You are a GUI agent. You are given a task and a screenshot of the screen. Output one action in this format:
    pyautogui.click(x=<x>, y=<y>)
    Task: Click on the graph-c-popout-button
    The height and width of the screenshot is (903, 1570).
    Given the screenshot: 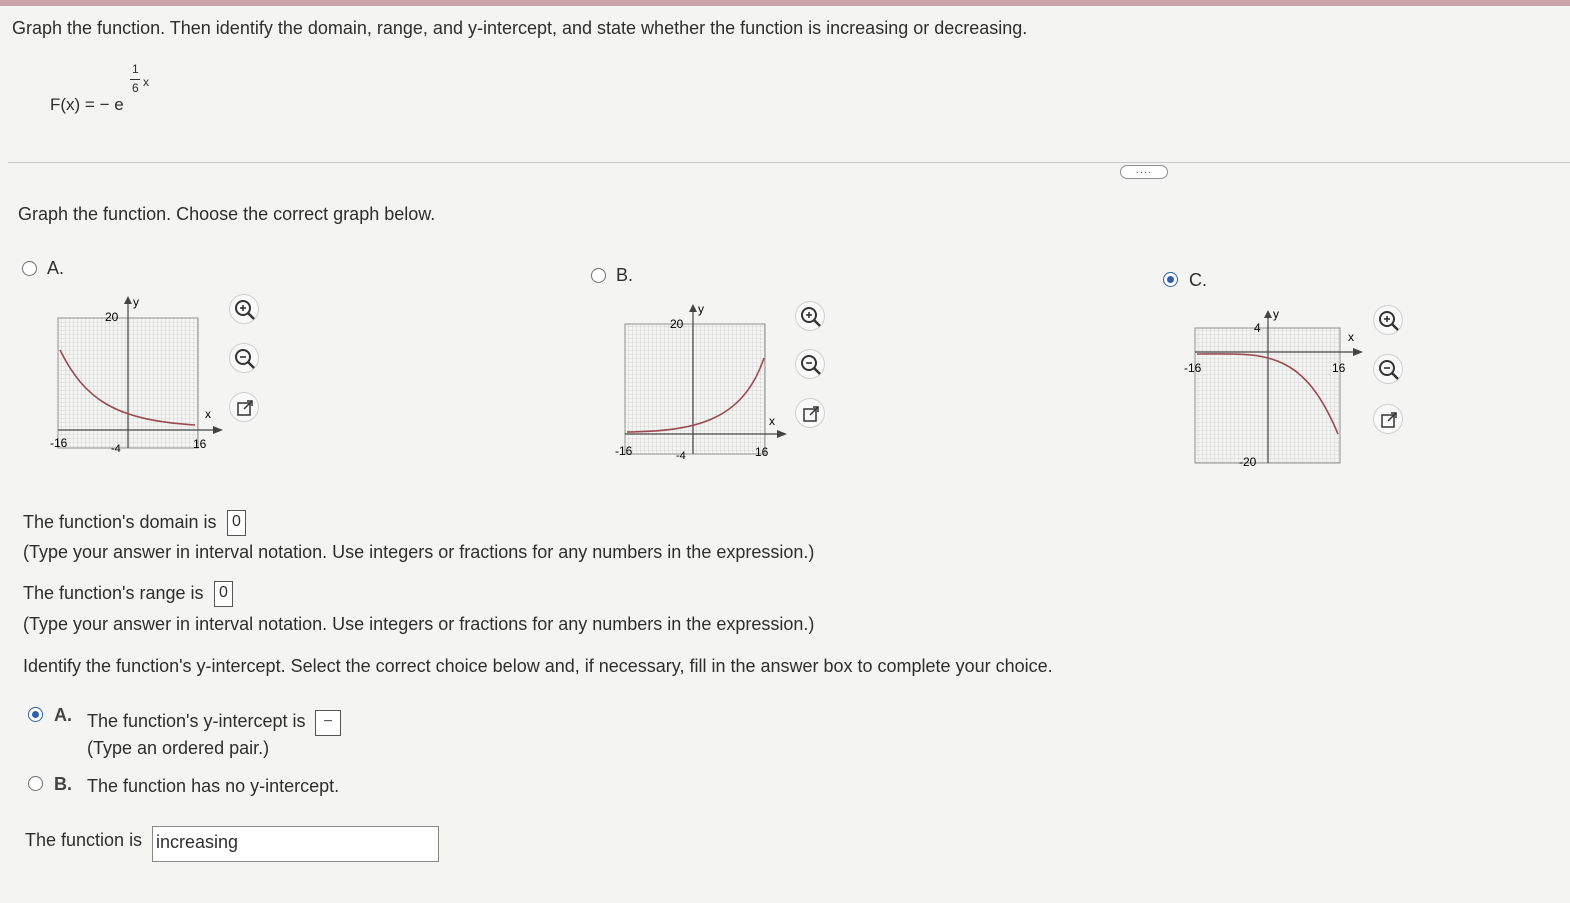 What is the action you would take?
    pyautogui.click(x=1388, y=419)
    